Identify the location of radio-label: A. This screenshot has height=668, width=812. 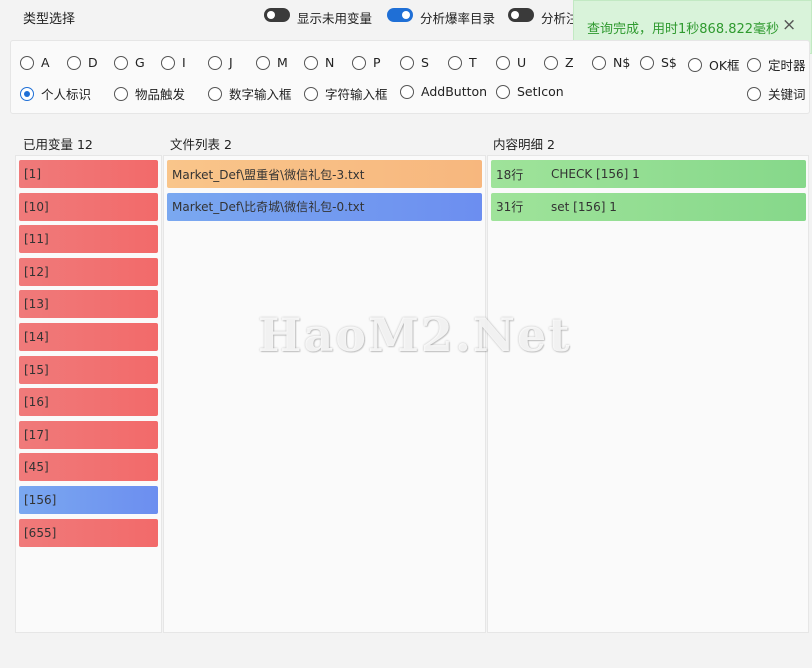
(45, 62).